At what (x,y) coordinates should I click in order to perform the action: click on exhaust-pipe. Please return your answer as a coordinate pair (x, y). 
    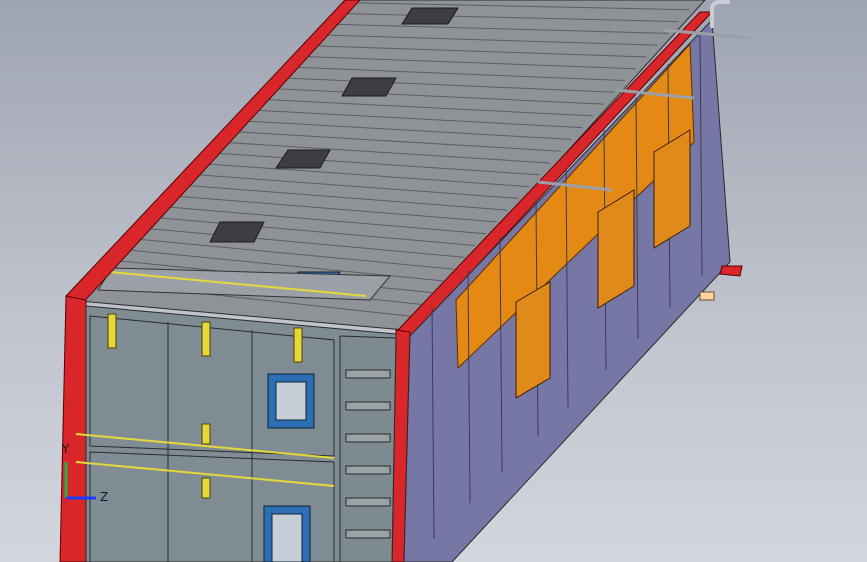
    Looking at the image, I should click on (720, 14).